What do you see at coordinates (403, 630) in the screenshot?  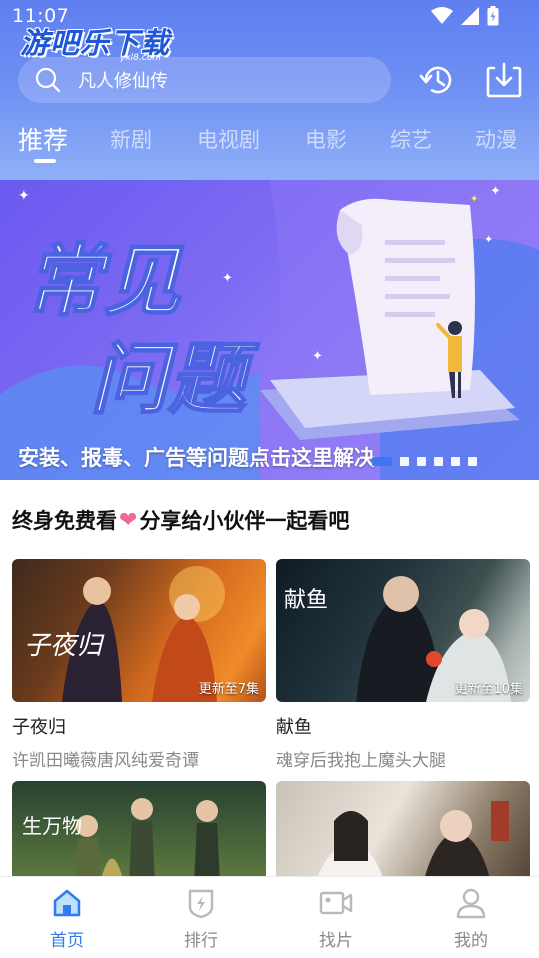 I see `video-poster: 献鱼 更新至10集` at bounding box center [403, 630].